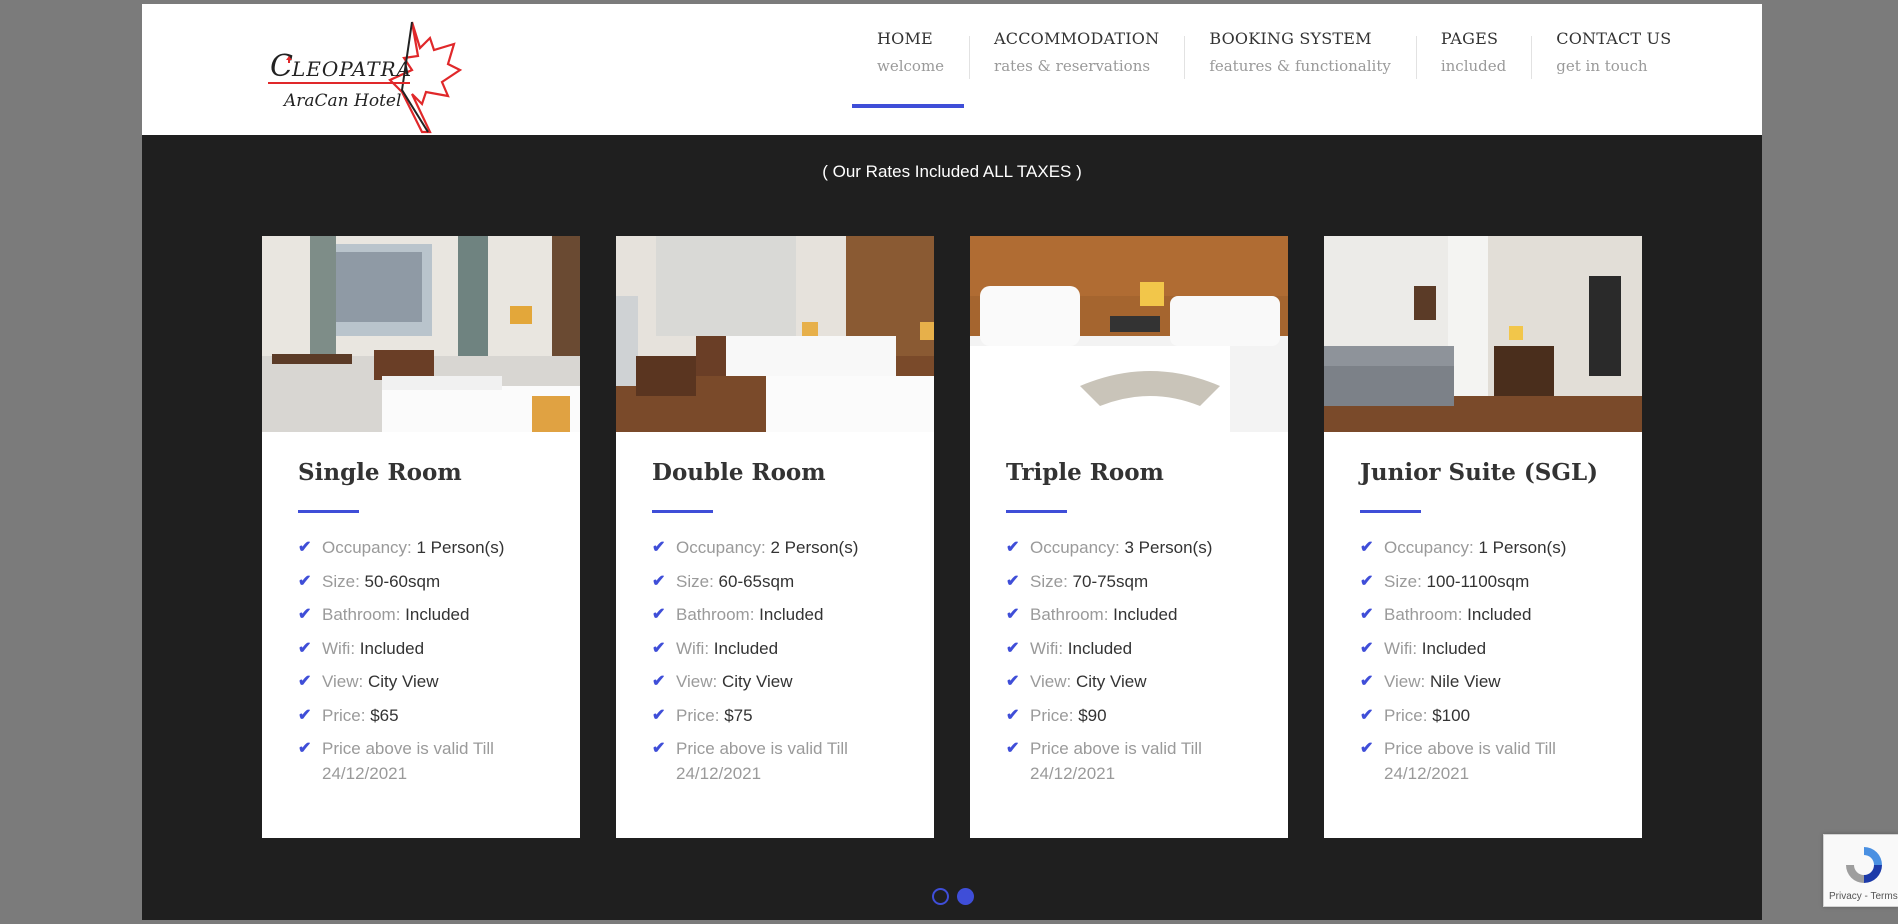 The height and width of the screenshot is (924, 1898). Describe the element at coordinates (693, 648) in the screenshot. I see `feature-label: Wifi:` at that location.